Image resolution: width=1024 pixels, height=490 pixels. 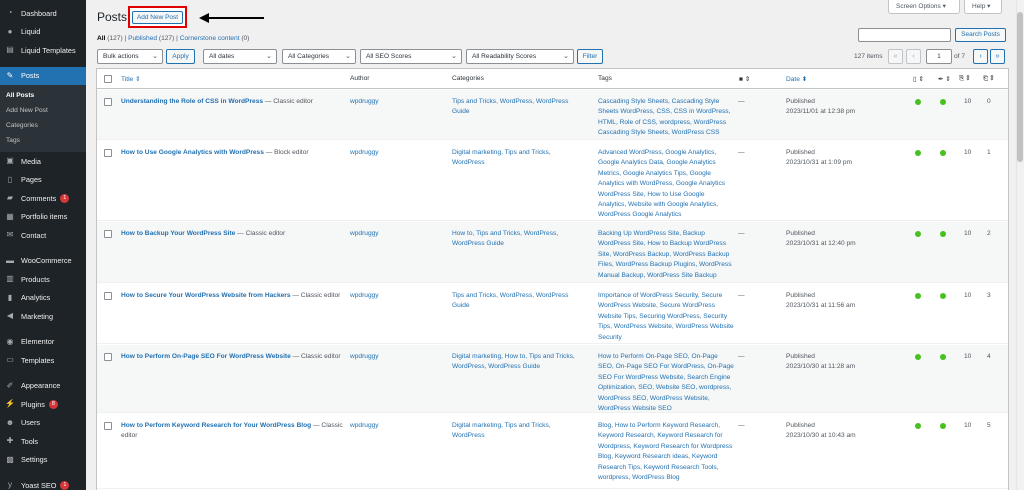 I want to click on categories-select: All Categories ⌄, so click(x=319, y=56).